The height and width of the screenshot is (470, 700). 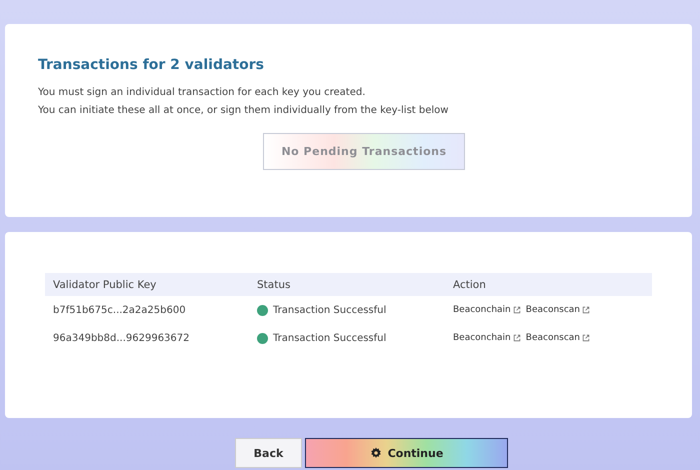 I want to click on column-header: Status, so click(x=274, y=284).